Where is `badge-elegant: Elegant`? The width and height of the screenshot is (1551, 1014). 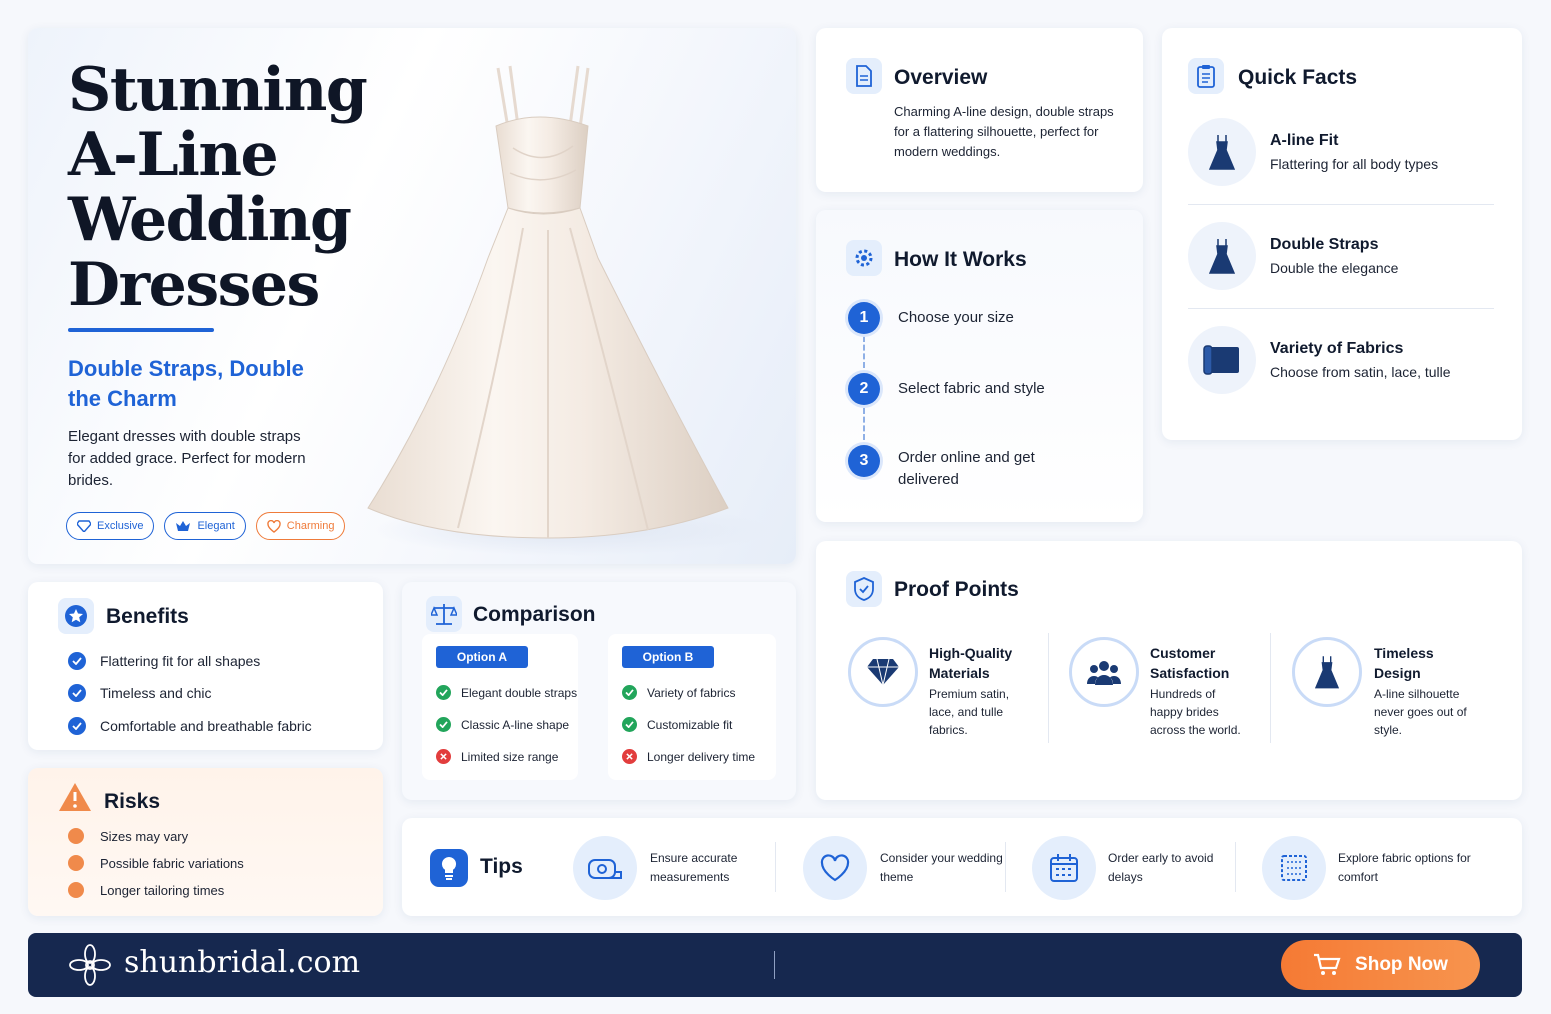 badge-elegant: Elegant is located at coordinates (205, 526).